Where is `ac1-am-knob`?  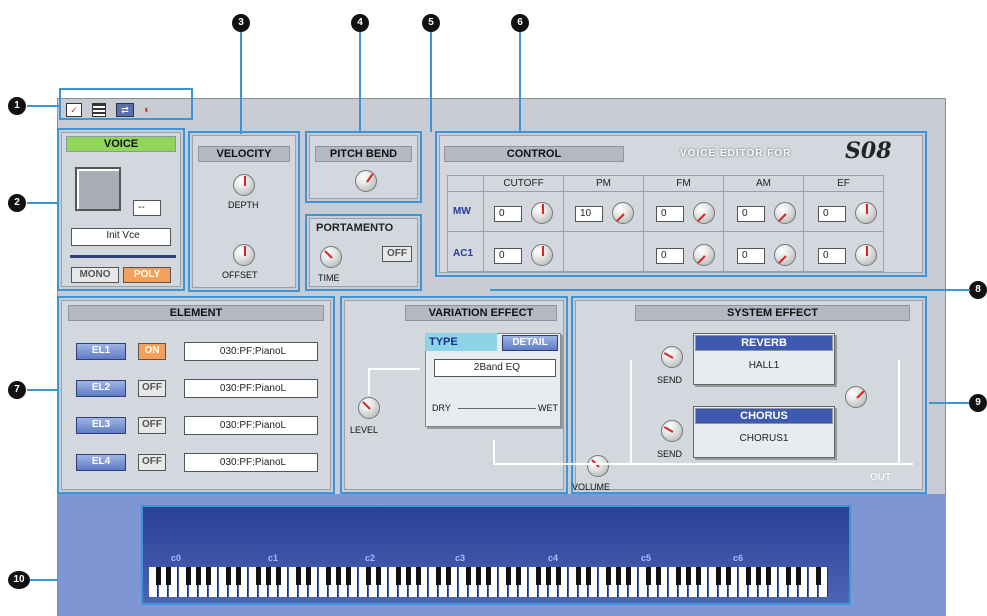
ac1-am-knob is located at coordinates (785, 255).